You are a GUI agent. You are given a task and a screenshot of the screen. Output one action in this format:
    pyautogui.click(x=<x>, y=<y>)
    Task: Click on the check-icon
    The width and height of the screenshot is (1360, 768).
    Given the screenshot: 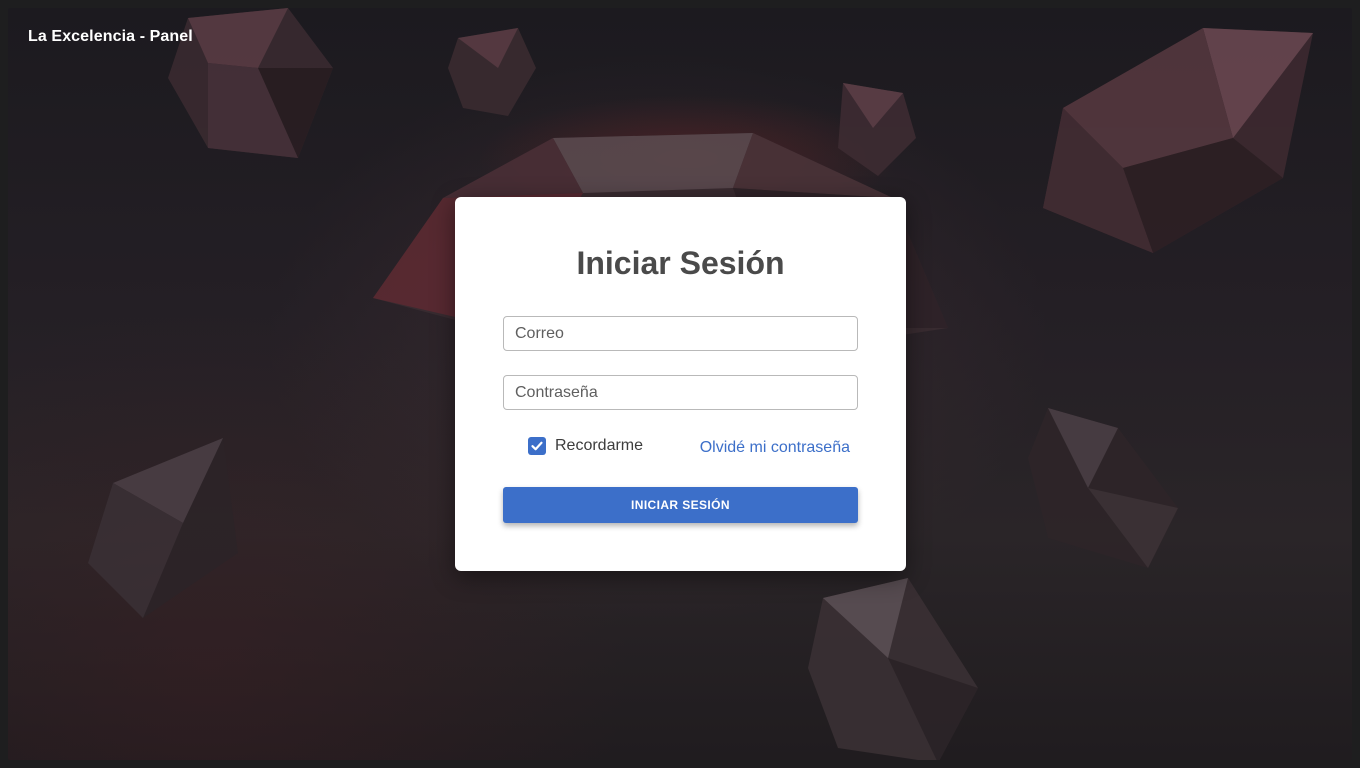 What is the action you would take?
    pyautogui.click(x=537, y=446)
    